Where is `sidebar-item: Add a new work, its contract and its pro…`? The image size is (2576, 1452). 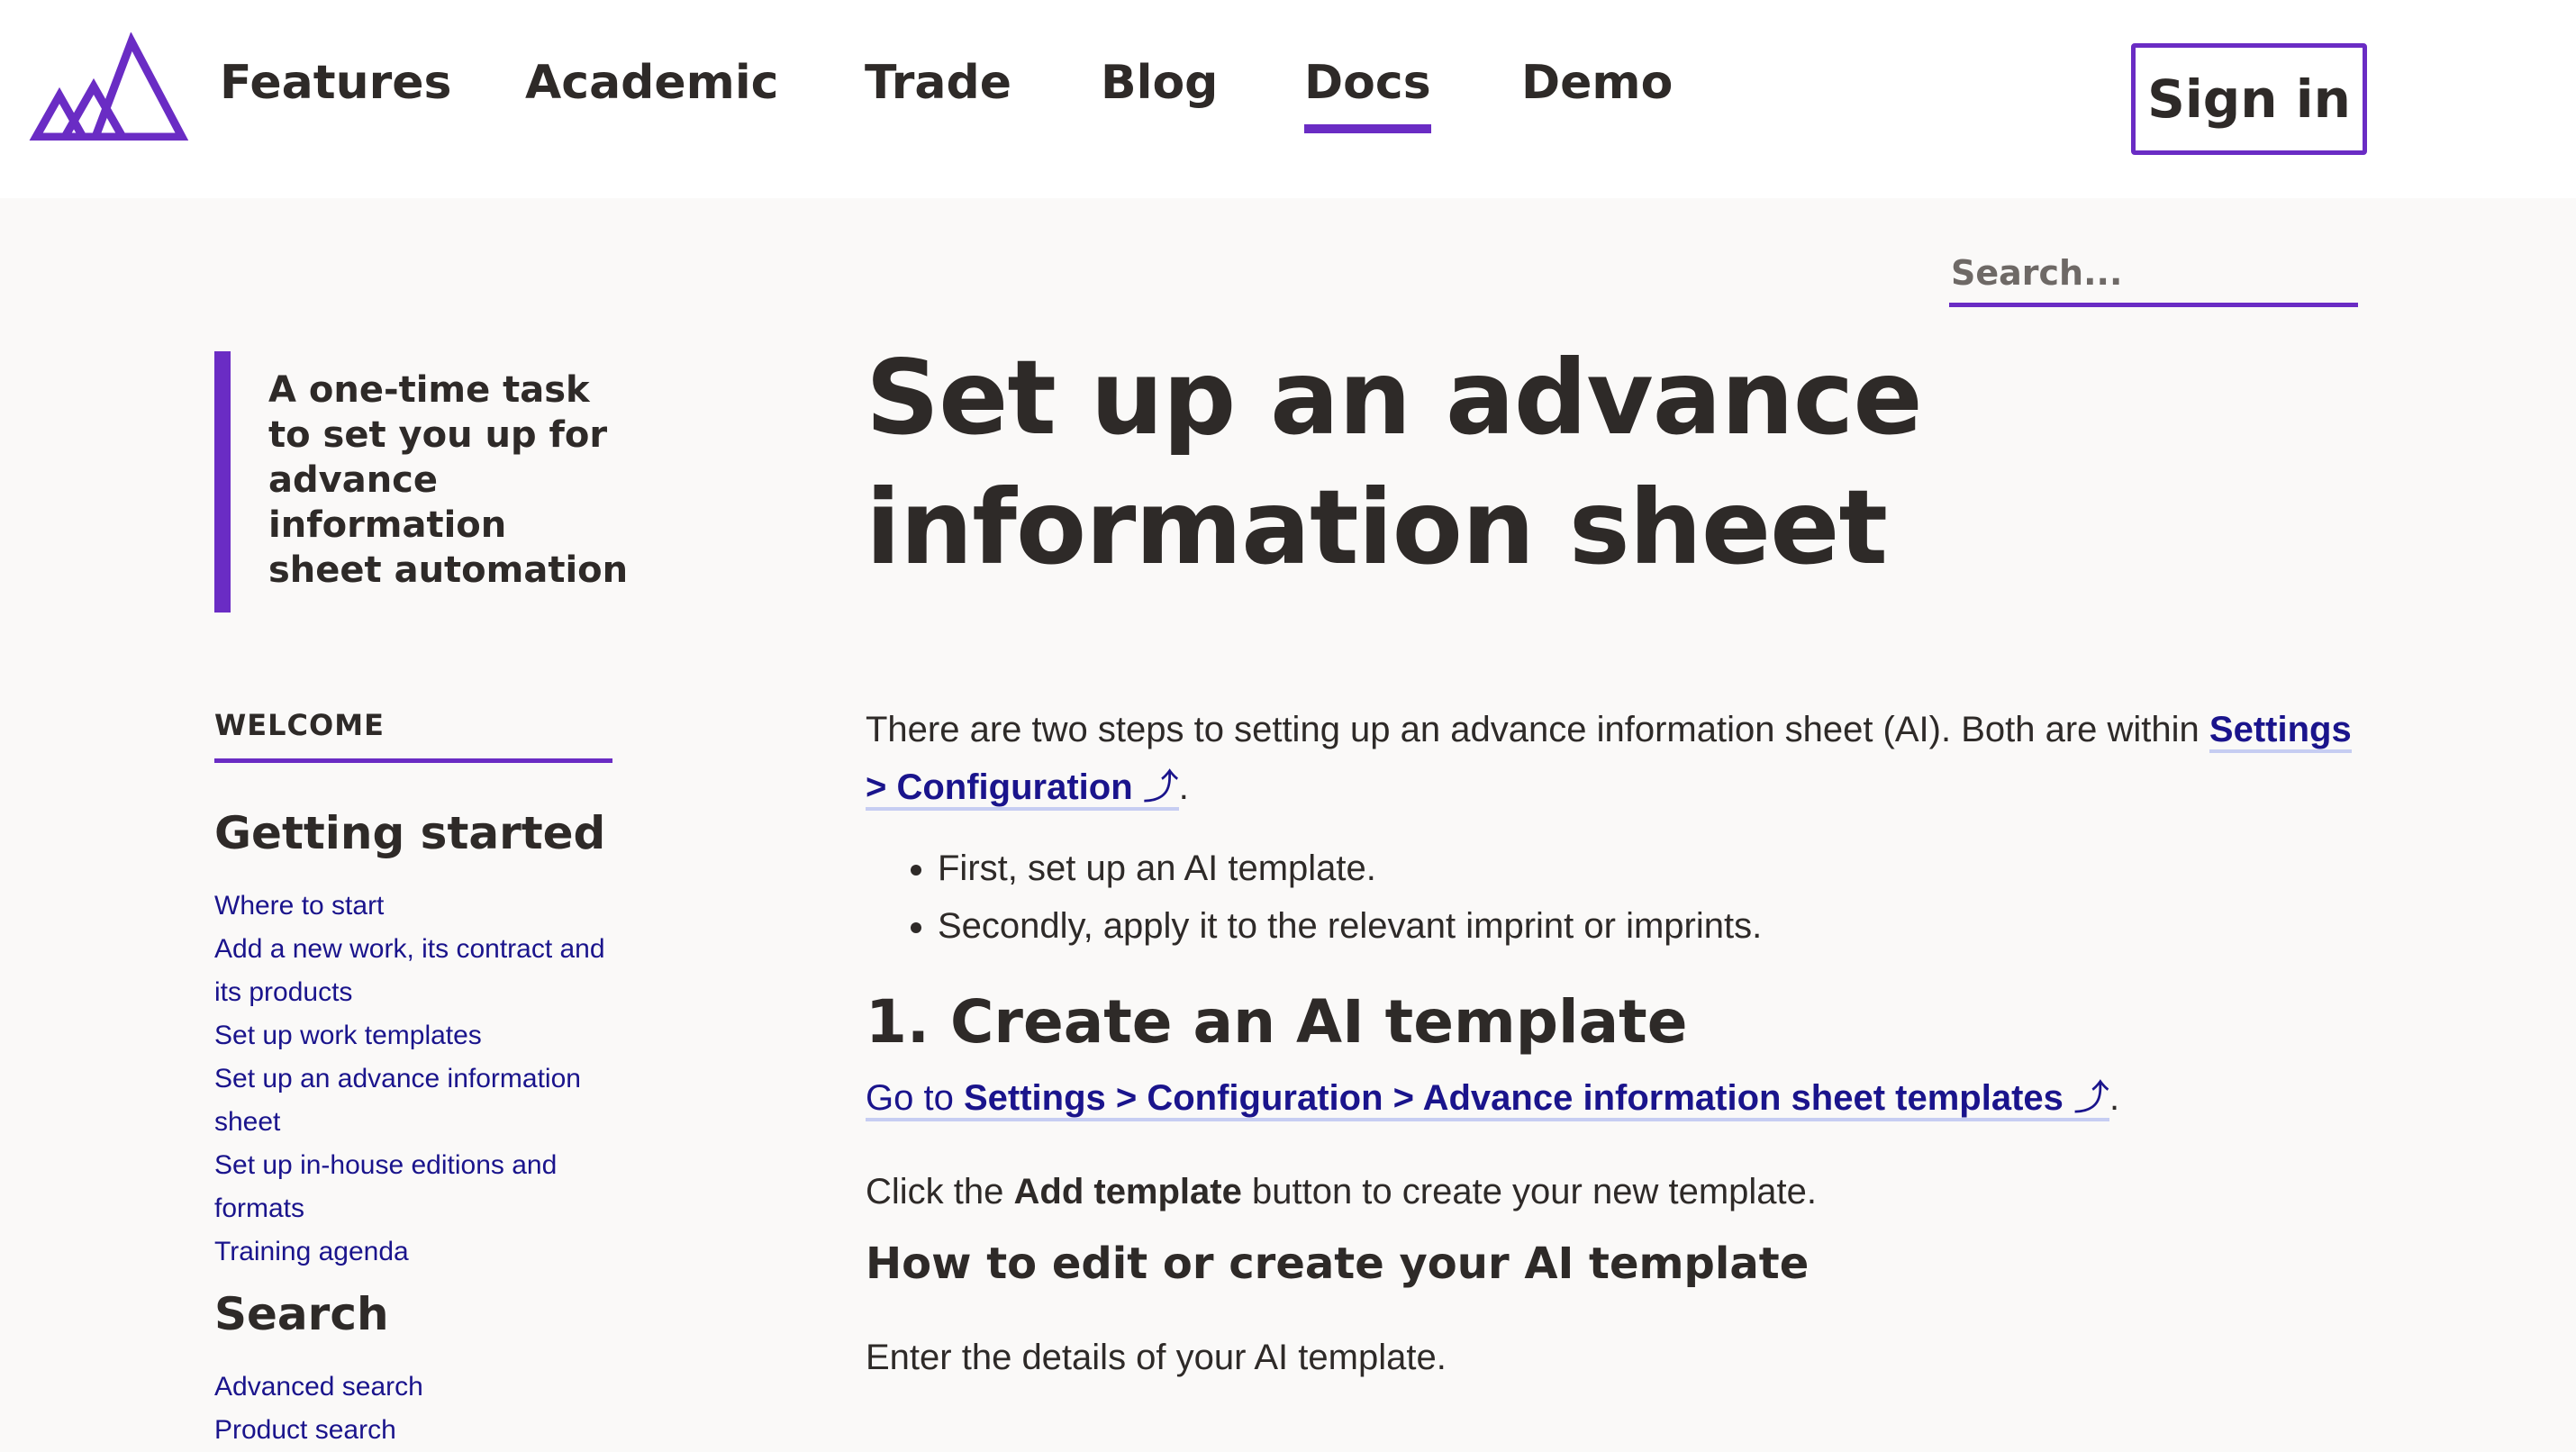
sidebar-item: Add a new work, its contract and its pro… is located at coordinates (412, 971).